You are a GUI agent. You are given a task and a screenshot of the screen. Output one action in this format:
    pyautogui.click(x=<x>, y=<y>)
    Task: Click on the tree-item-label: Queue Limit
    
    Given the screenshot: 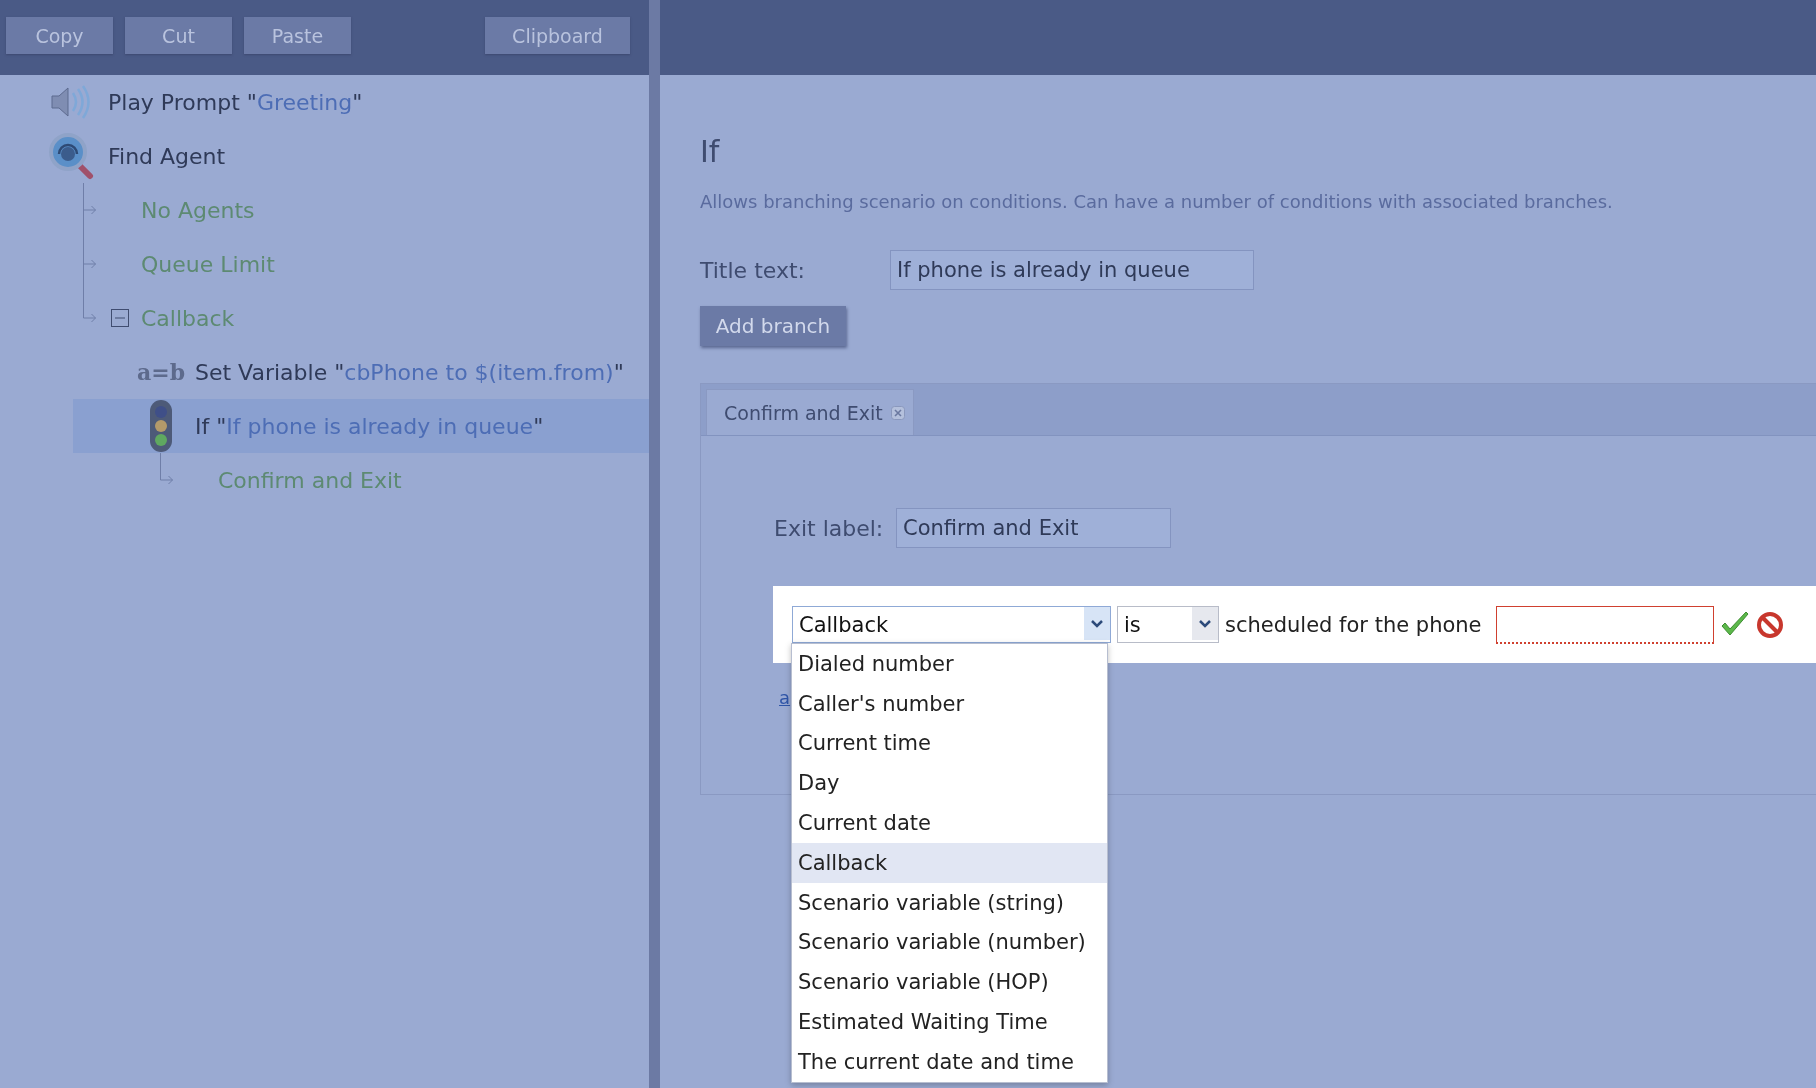 What is the action you would take?
    pyautogui.click(x=208, y=264)
    